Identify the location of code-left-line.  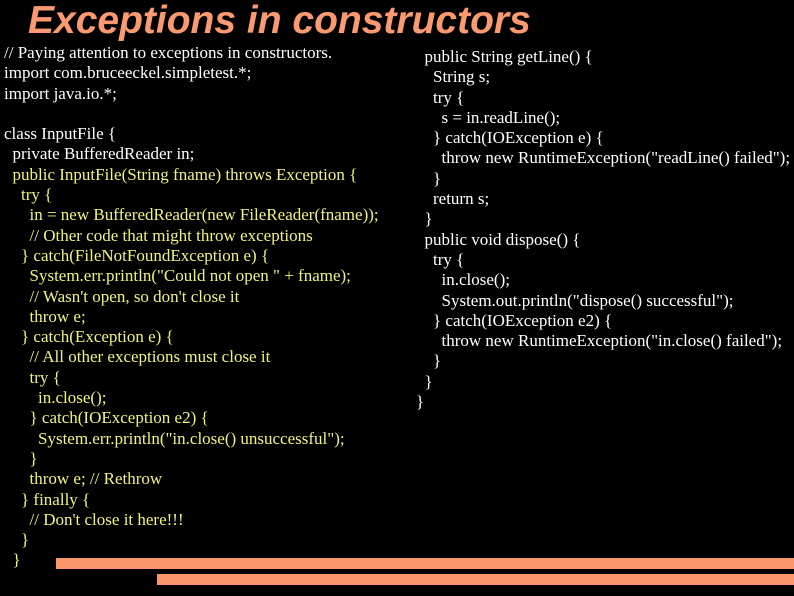
(209, 114).